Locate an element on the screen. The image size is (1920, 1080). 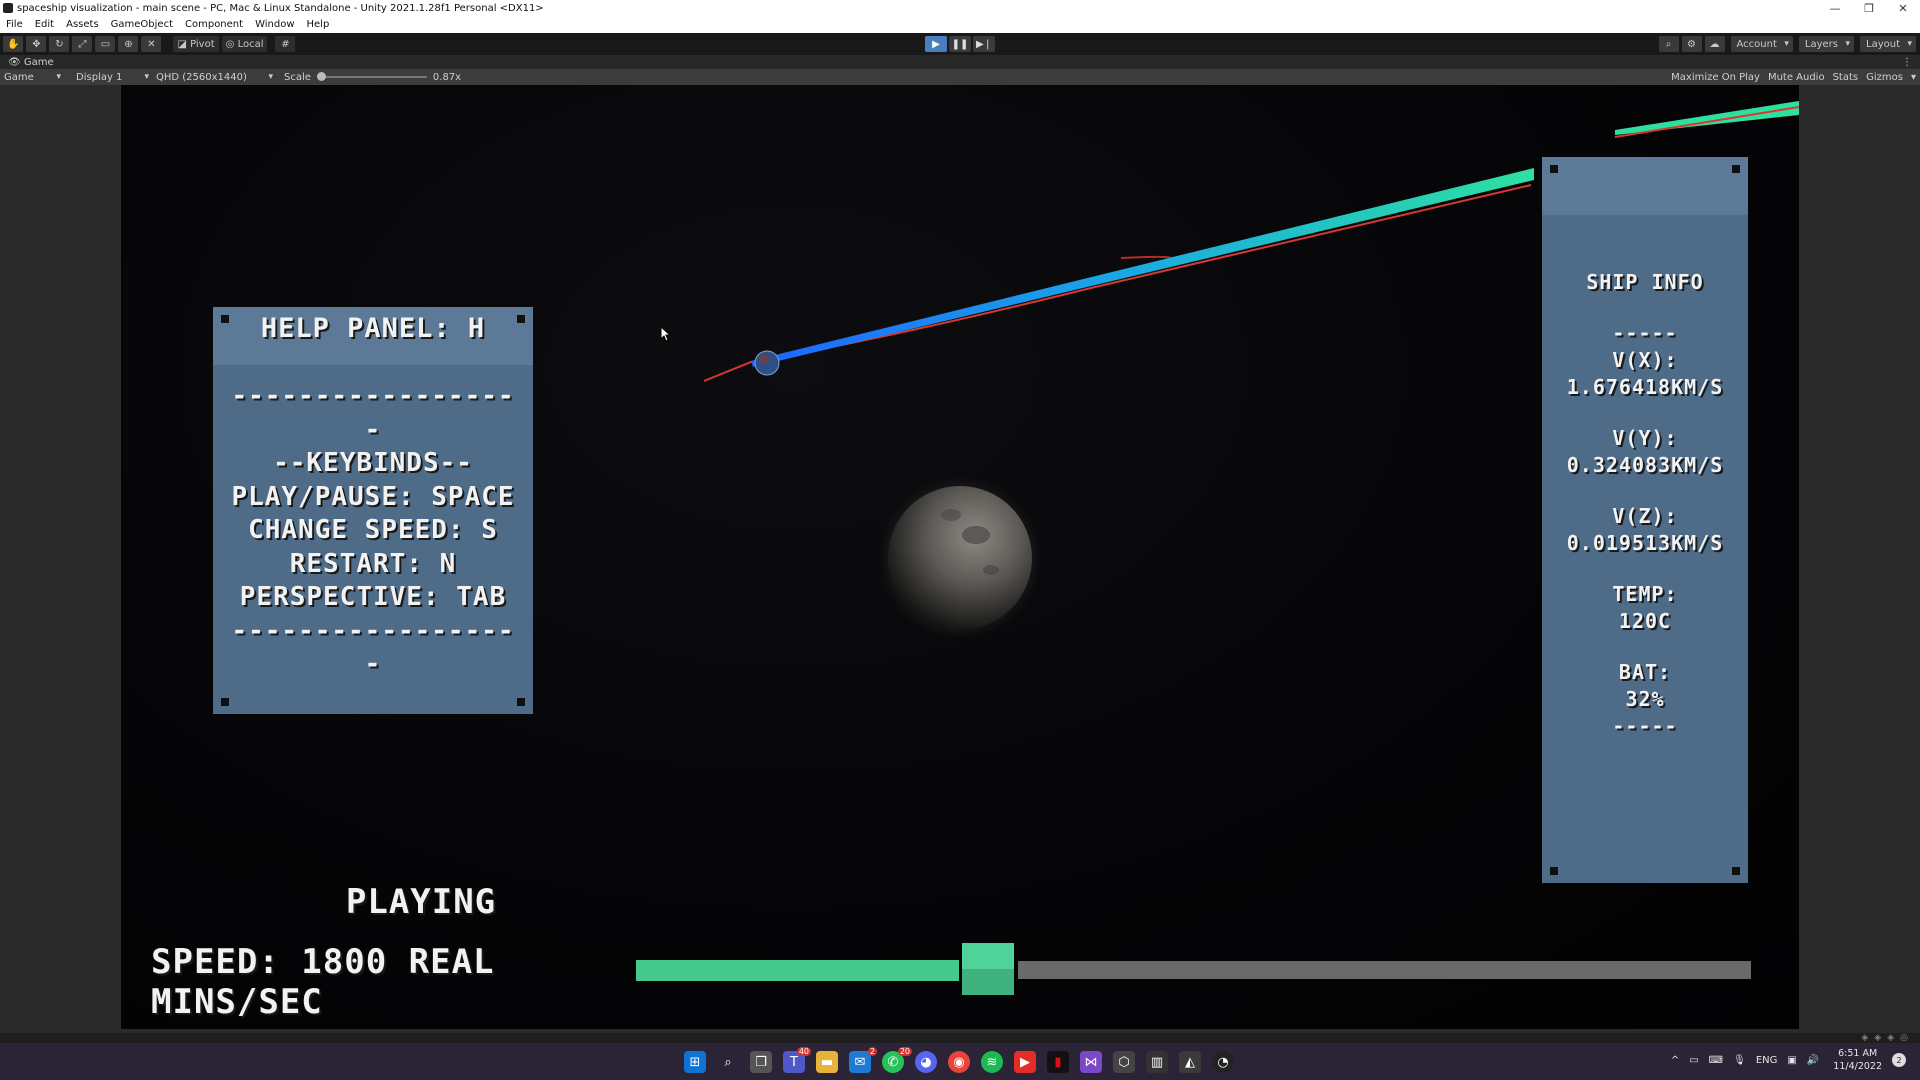
layers-dropdown: Layers is located at coordinates (1826, 44).